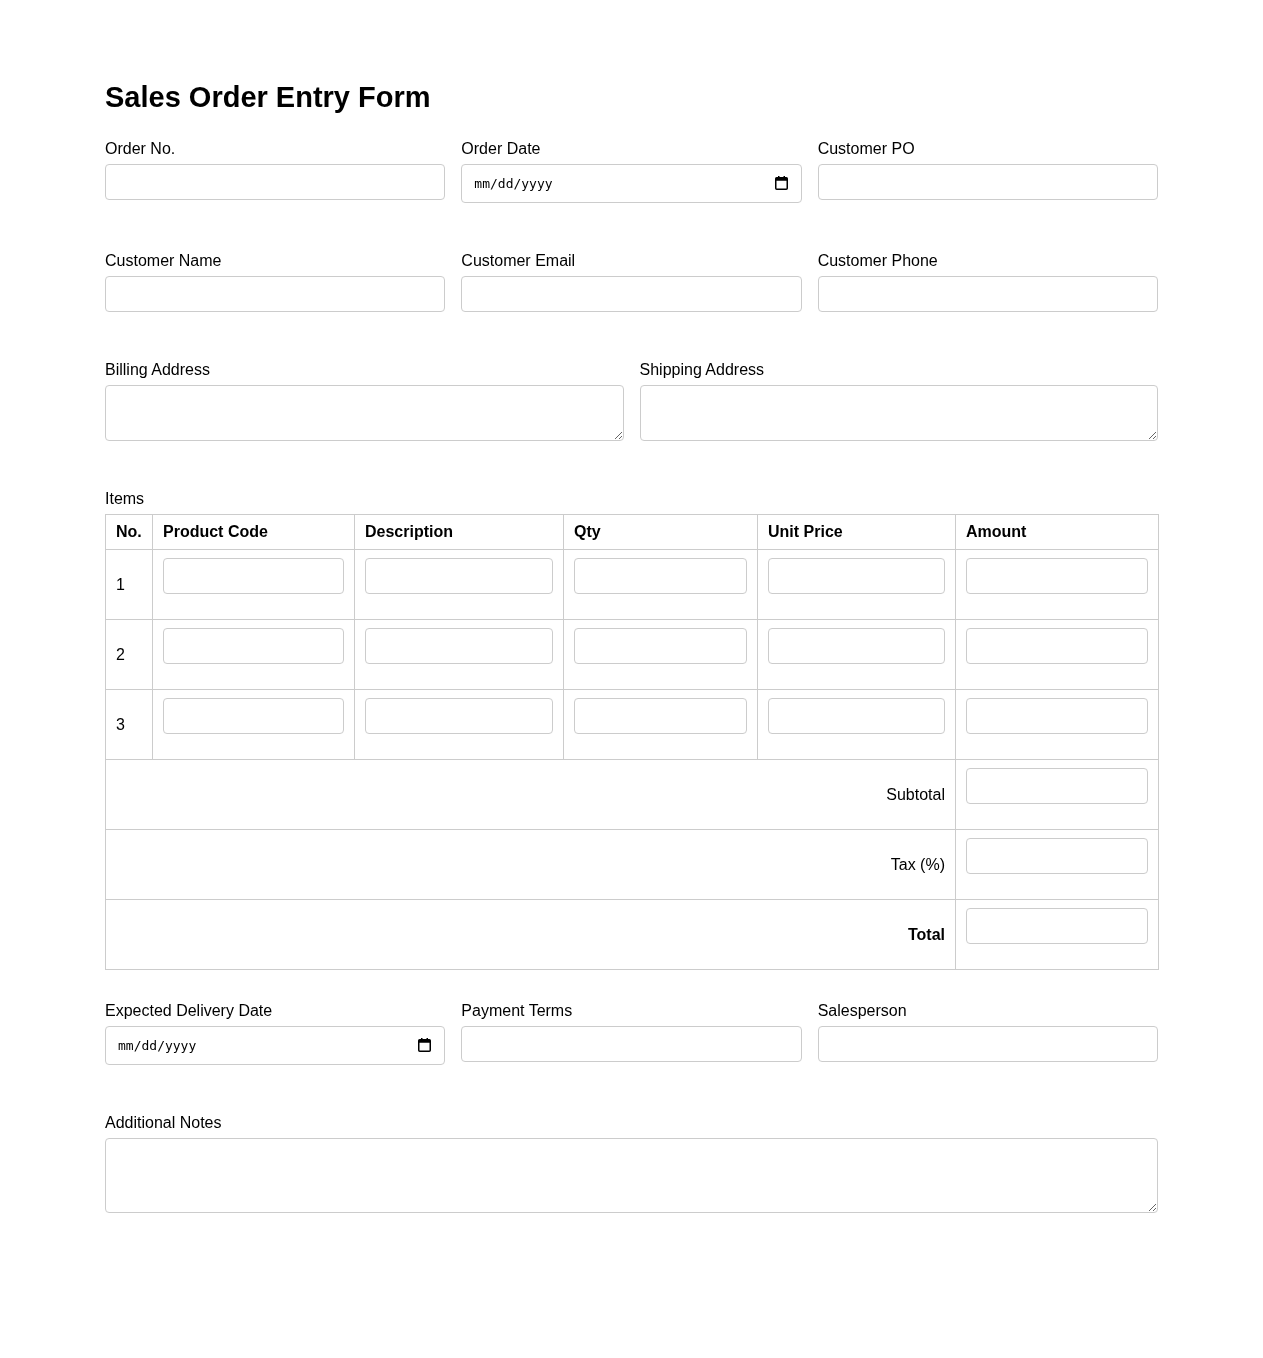 This screenshot has height=1358, width=1263. Describe the element at coordinates (517, 1011) in the screenshot. I see `field-label: Payment Terms` at that location.